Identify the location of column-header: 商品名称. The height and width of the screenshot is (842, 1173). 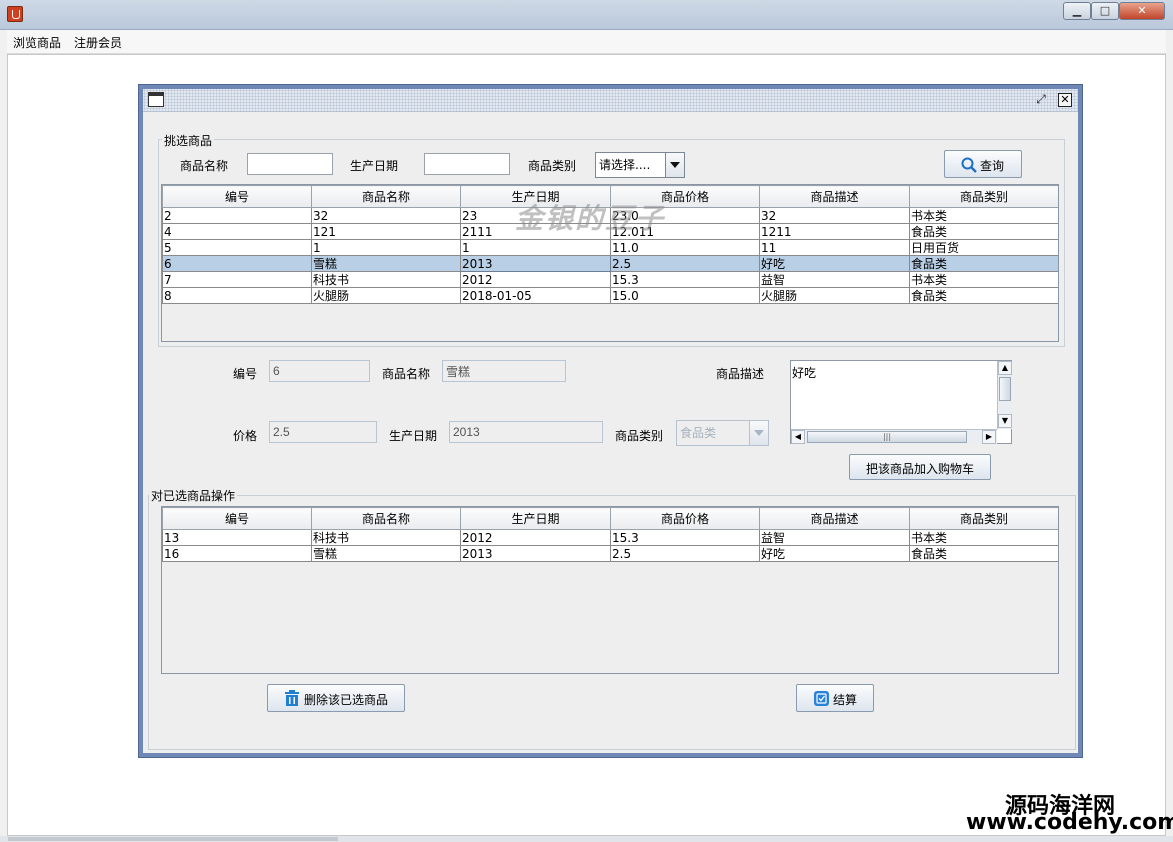
(386, 518).